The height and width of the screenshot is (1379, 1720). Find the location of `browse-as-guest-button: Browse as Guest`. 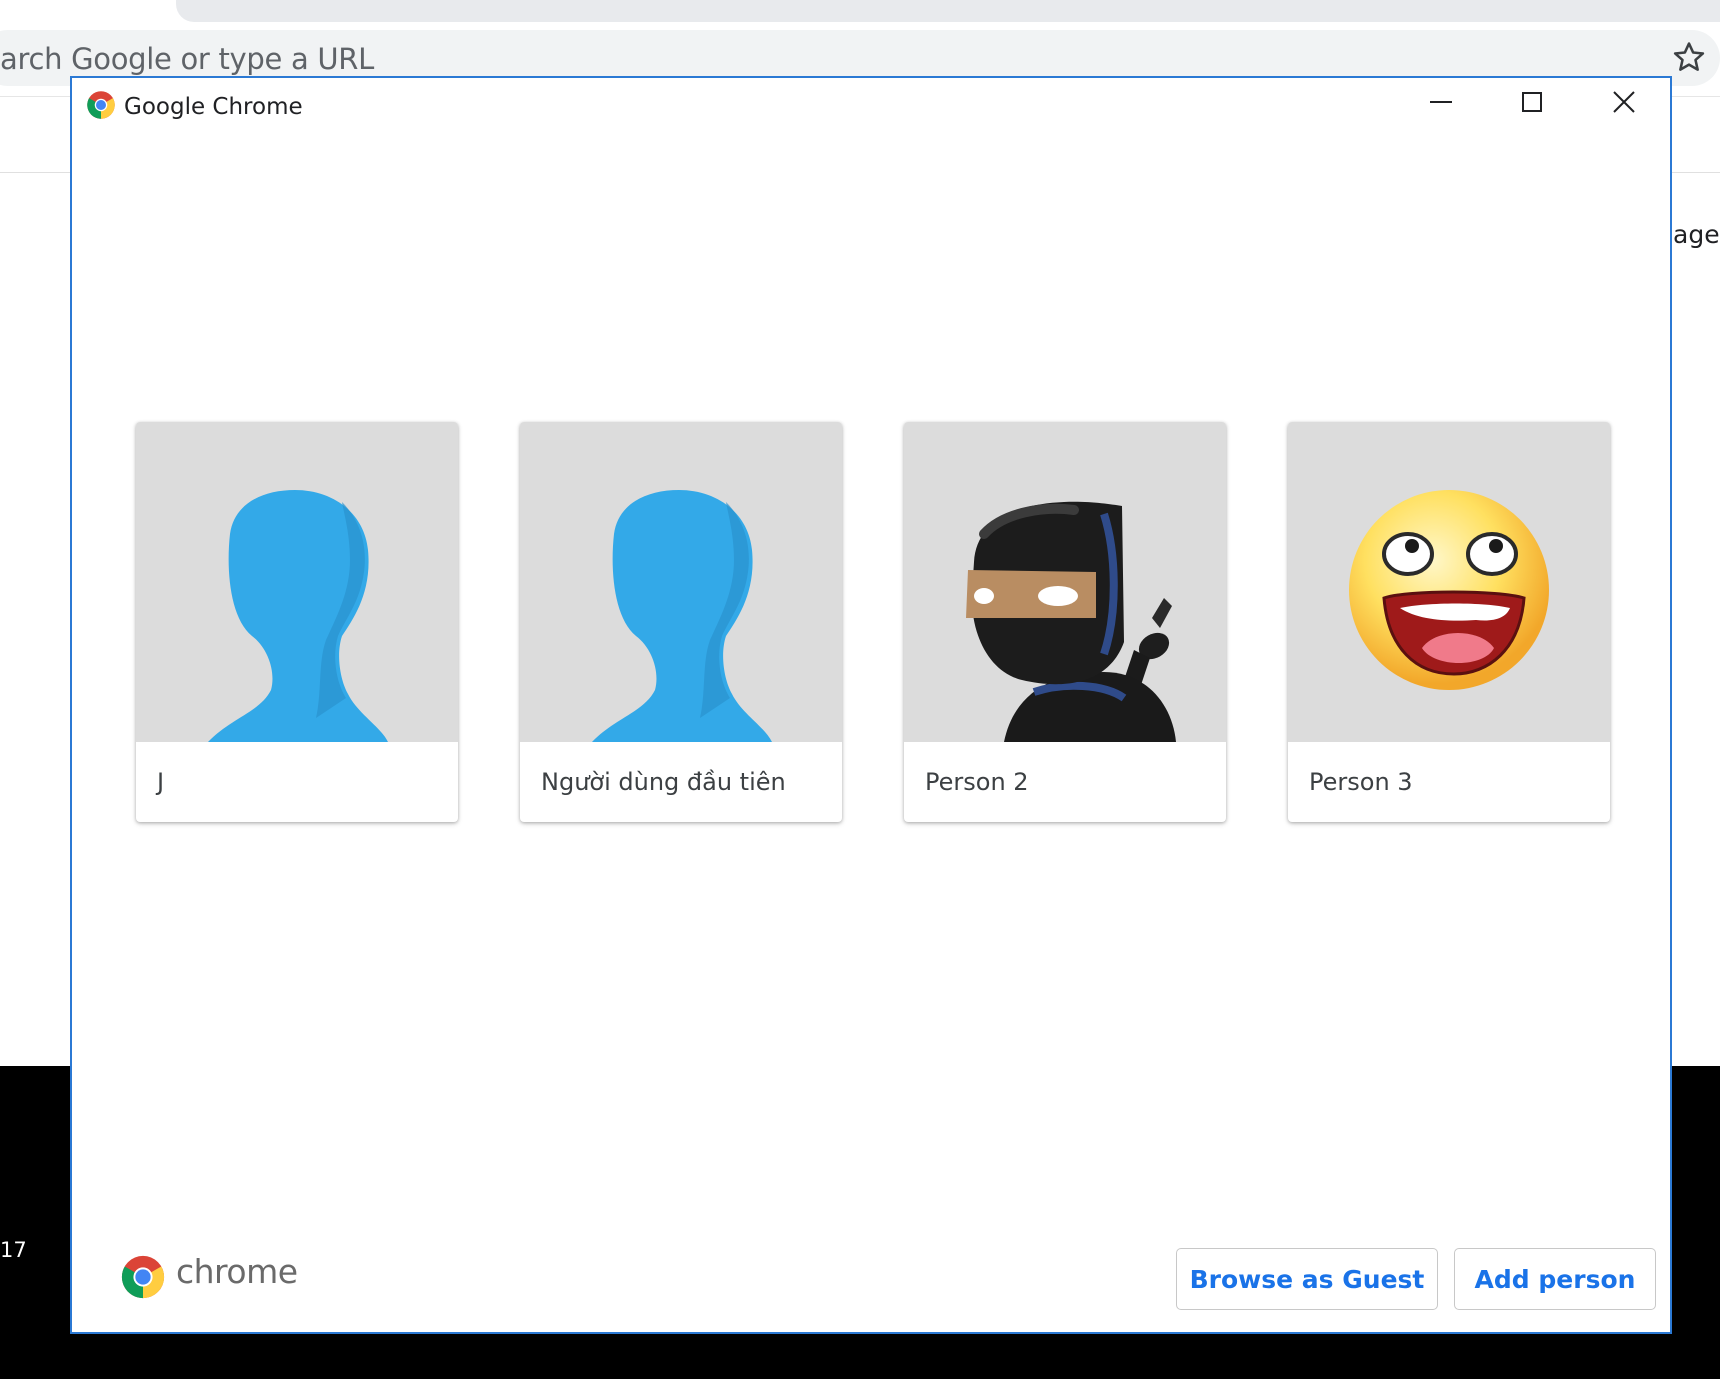

browse-as-guest-button: Browse as Guest is located at coordinates (1307, 1279).